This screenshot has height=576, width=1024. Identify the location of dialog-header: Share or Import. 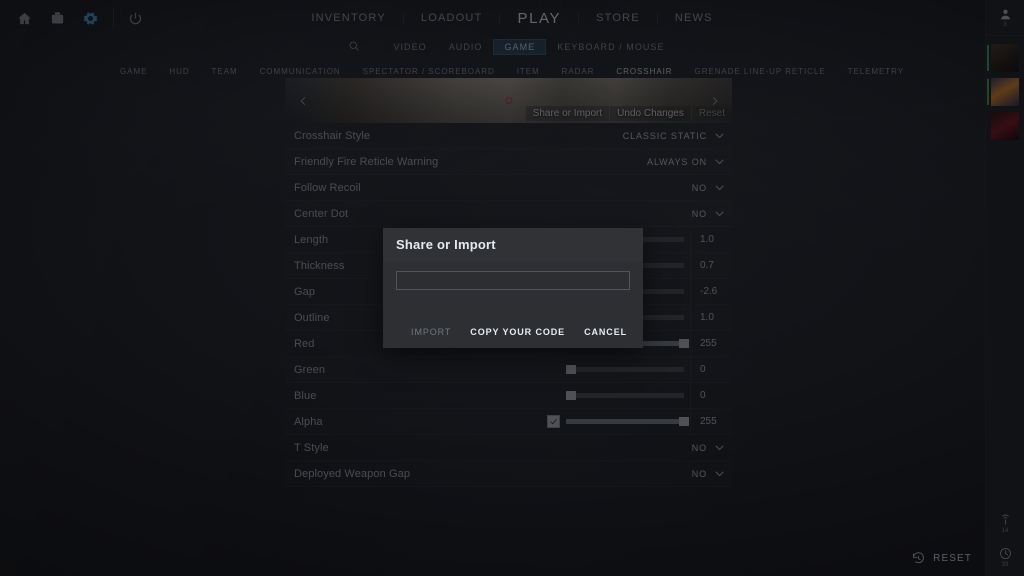
(513, 244).